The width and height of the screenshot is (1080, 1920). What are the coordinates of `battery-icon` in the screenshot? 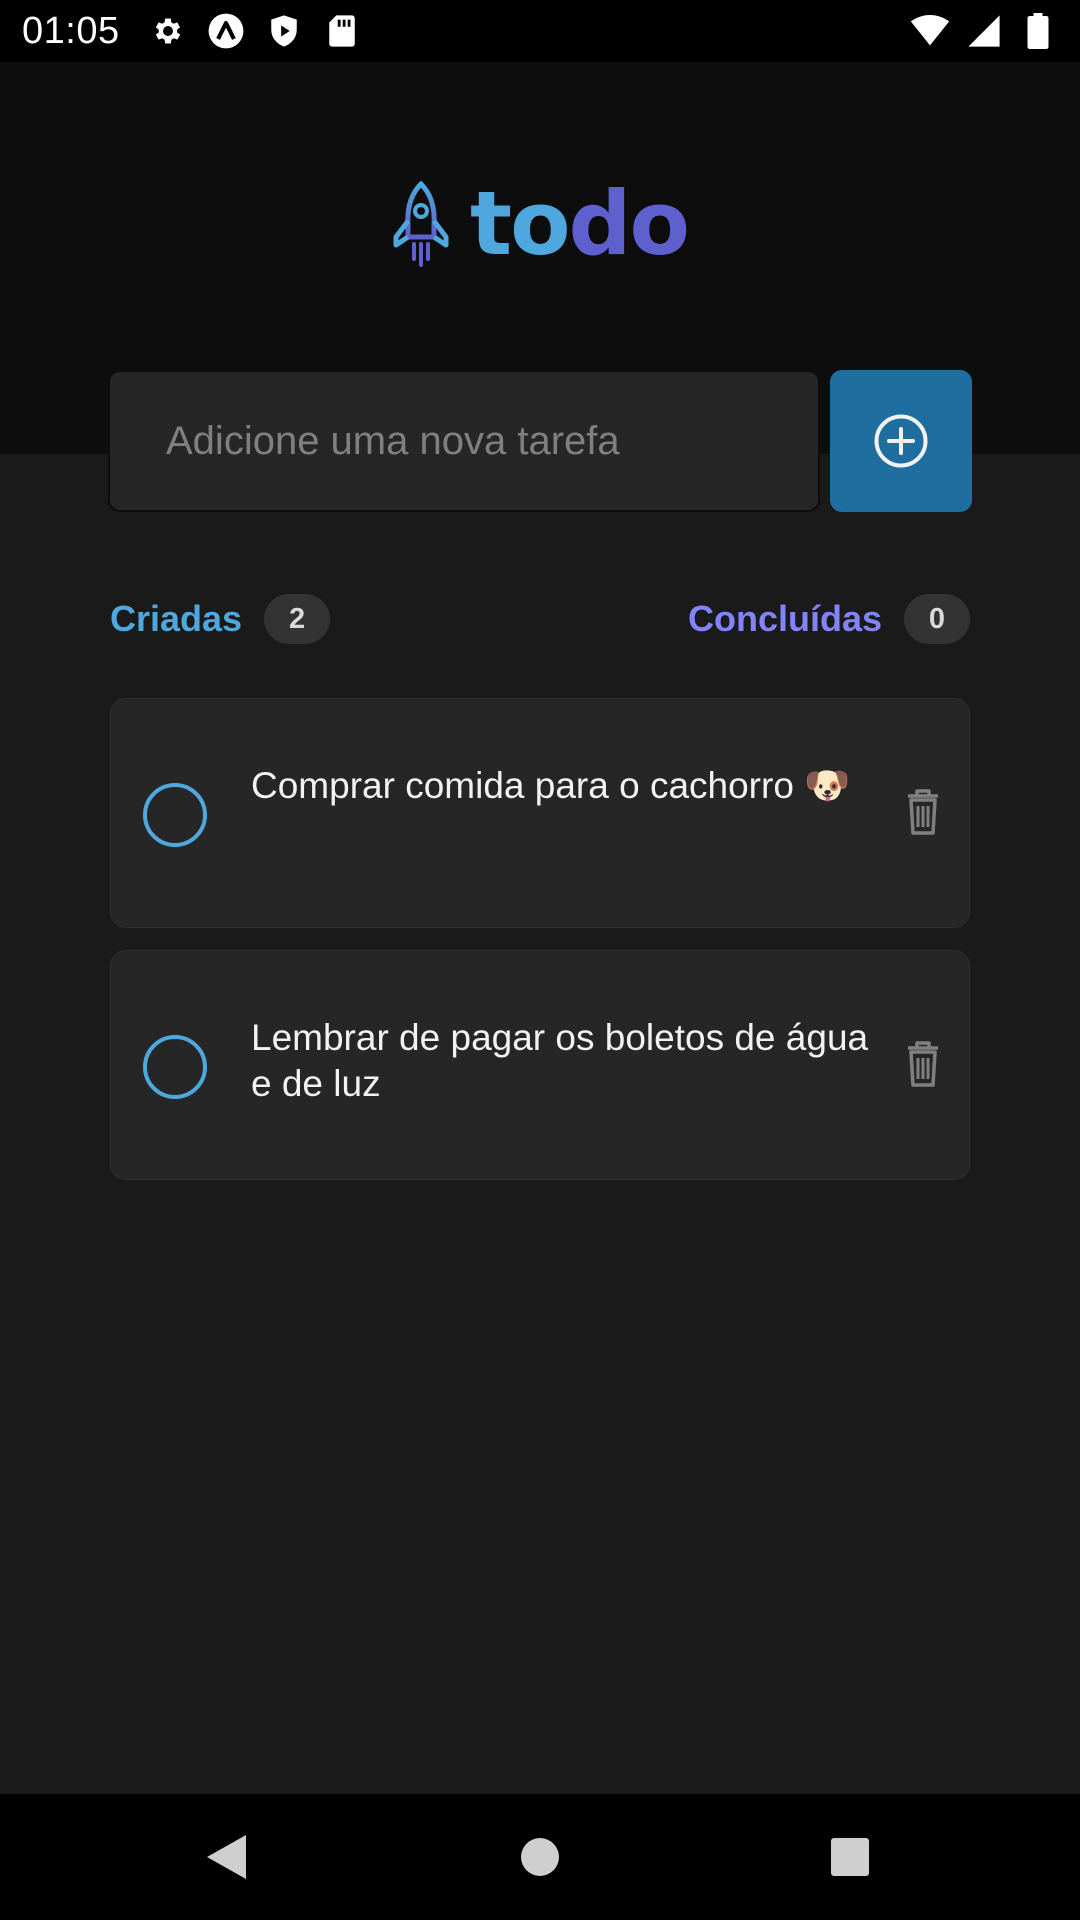 It's located at (1038, 31).